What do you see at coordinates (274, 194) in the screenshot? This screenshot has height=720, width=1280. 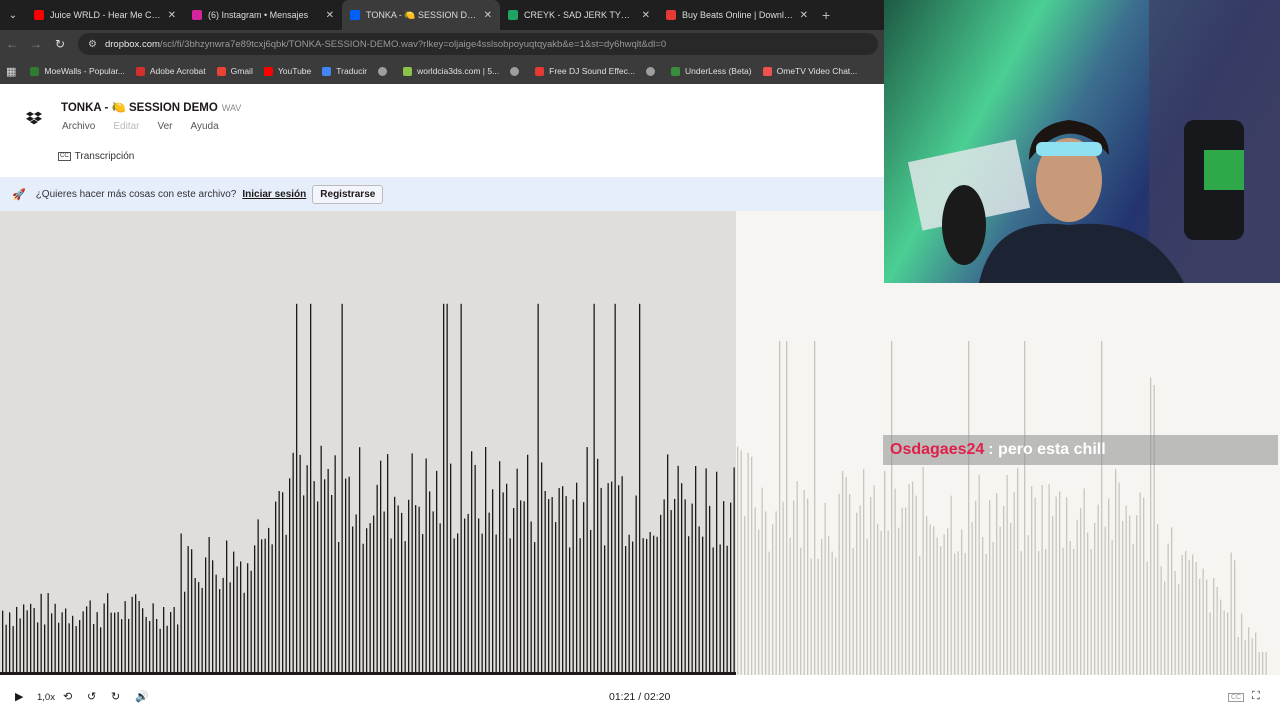 I see `login-link: Iniciar sesión` at bounding box center [274, 194].